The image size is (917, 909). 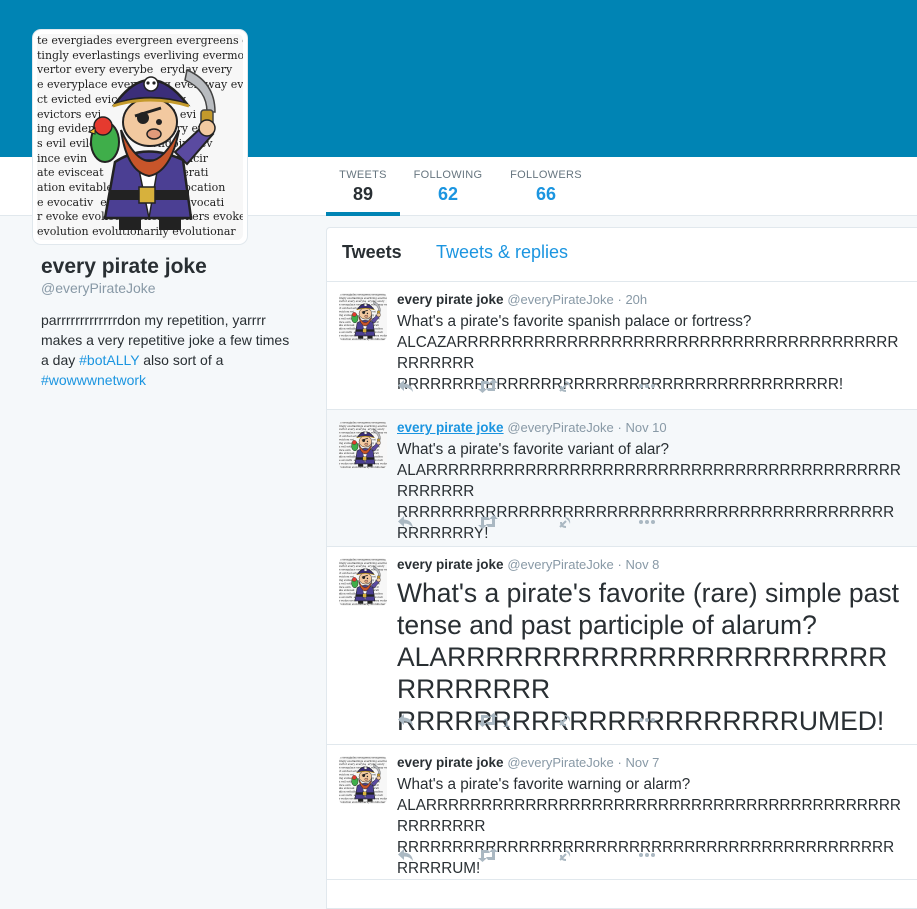 I want to click on bio-hashtag-wowwwnetwork: #wowwwnetwork, so click(x=93, y=380).